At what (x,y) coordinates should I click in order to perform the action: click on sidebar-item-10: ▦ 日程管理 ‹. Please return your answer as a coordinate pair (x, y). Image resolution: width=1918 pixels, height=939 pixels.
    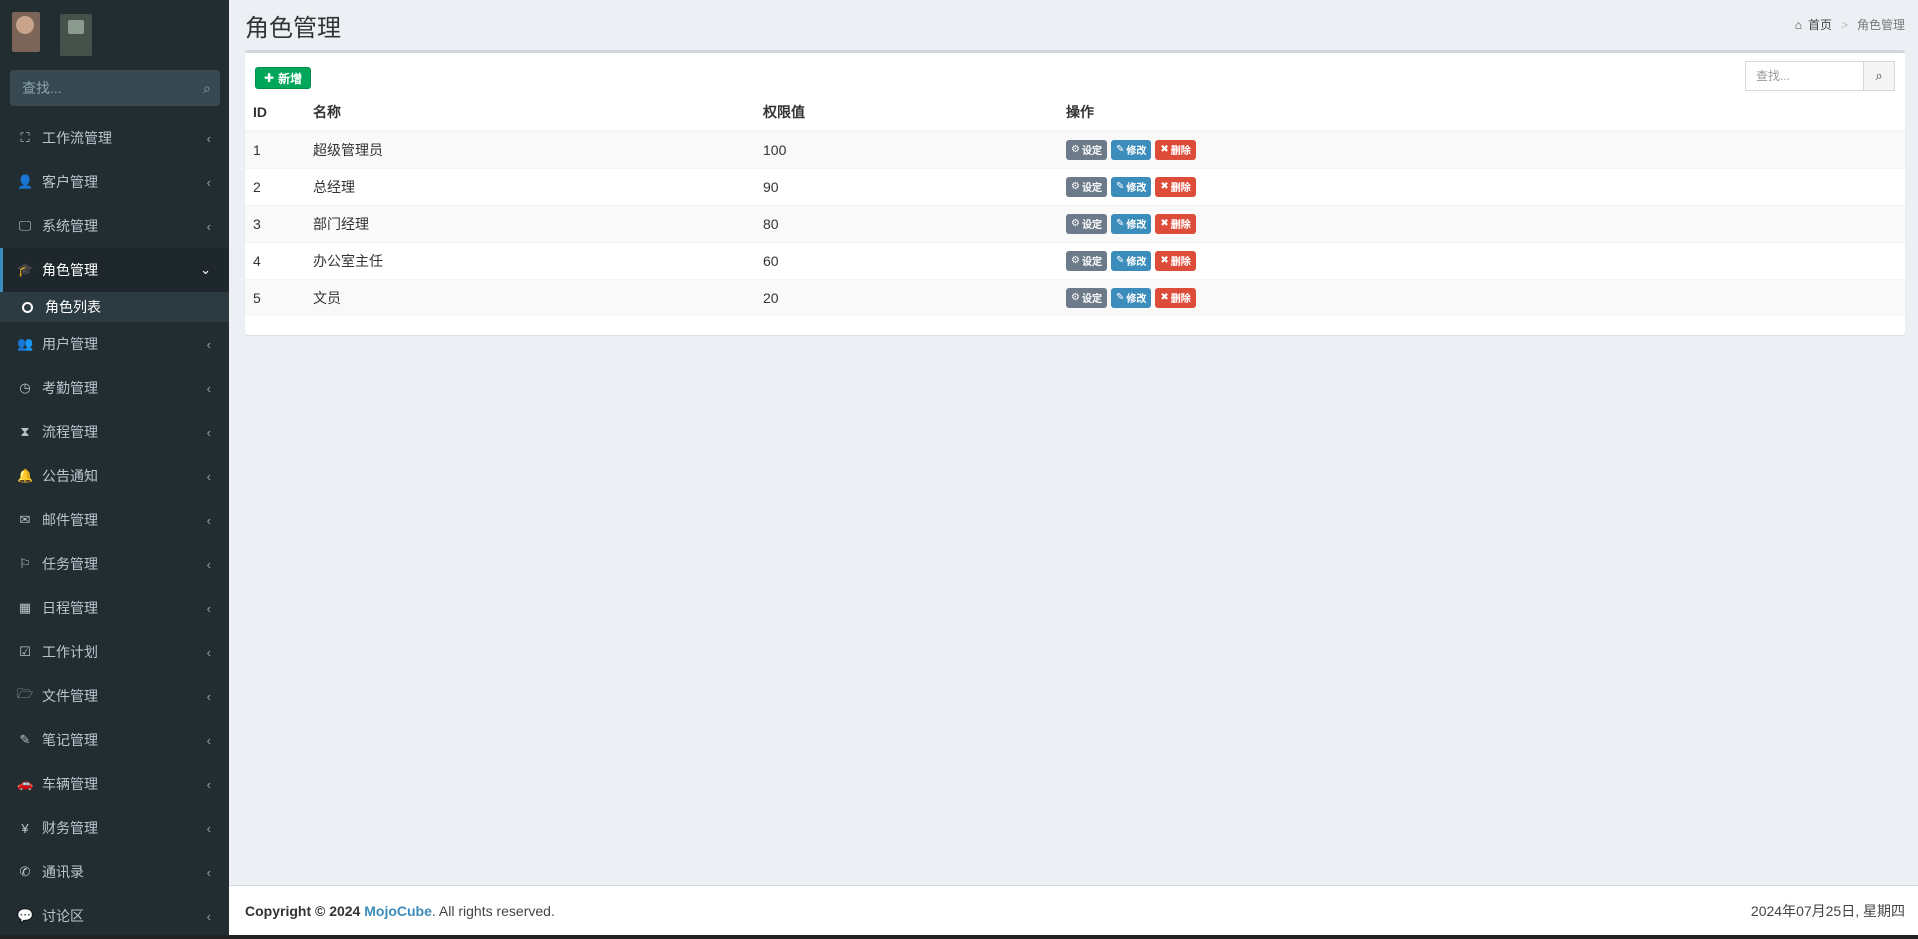
    Looking at the image, I should click on (114, 608).